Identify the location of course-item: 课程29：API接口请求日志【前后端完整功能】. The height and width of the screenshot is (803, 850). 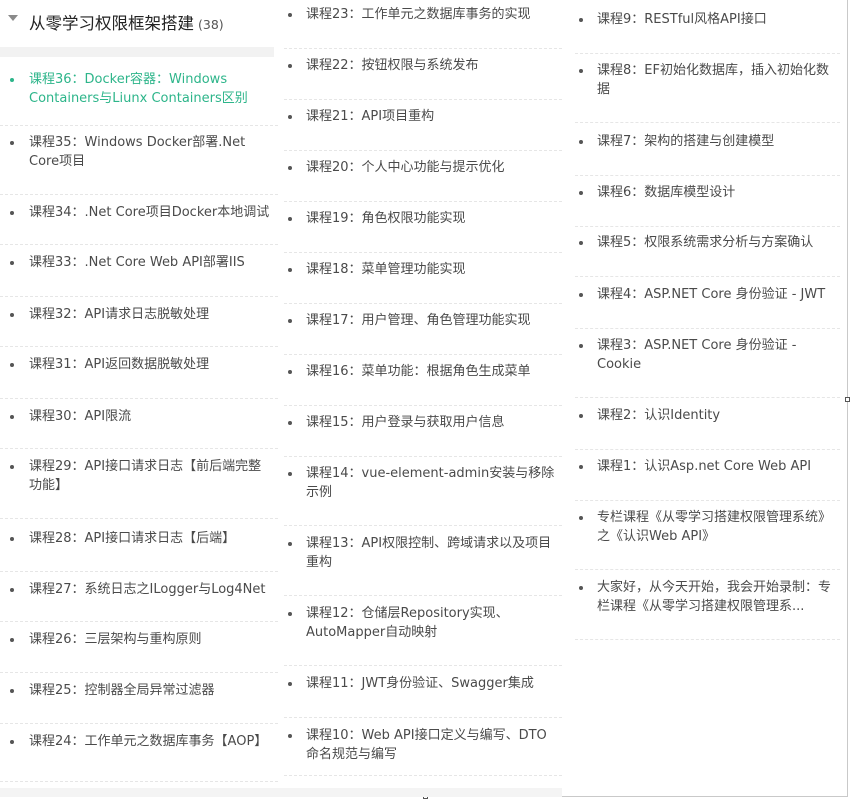
(139, 488).